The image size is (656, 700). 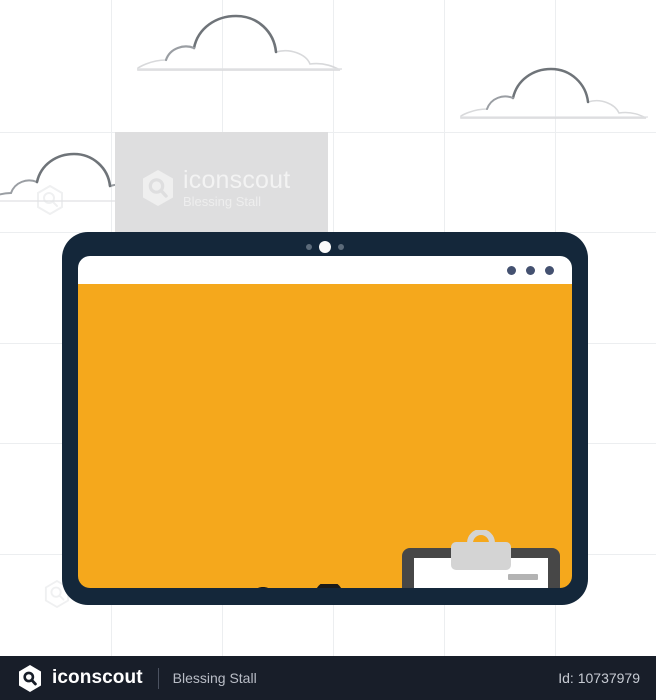 What do you see at coordinates (237, 180) in the screenshot?
I see `watermark-brand-name: iconscout` at bounding box center [237, 180].